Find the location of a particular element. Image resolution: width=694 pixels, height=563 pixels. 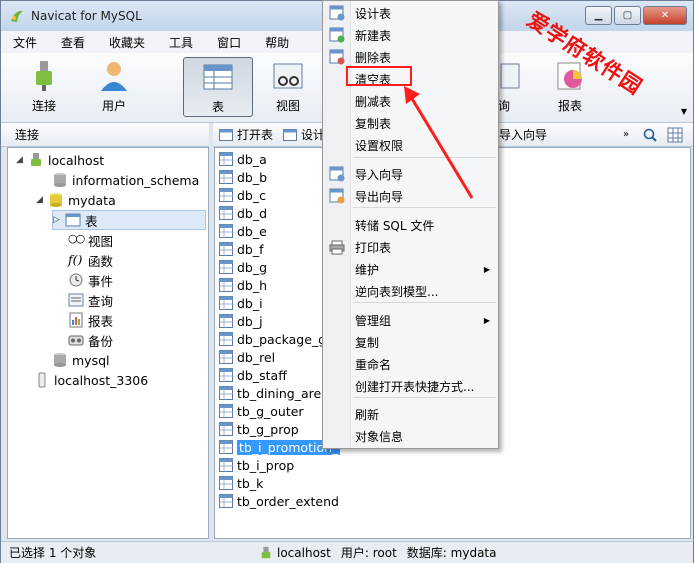

table-row: db_g is located at coordinates (243, 267).